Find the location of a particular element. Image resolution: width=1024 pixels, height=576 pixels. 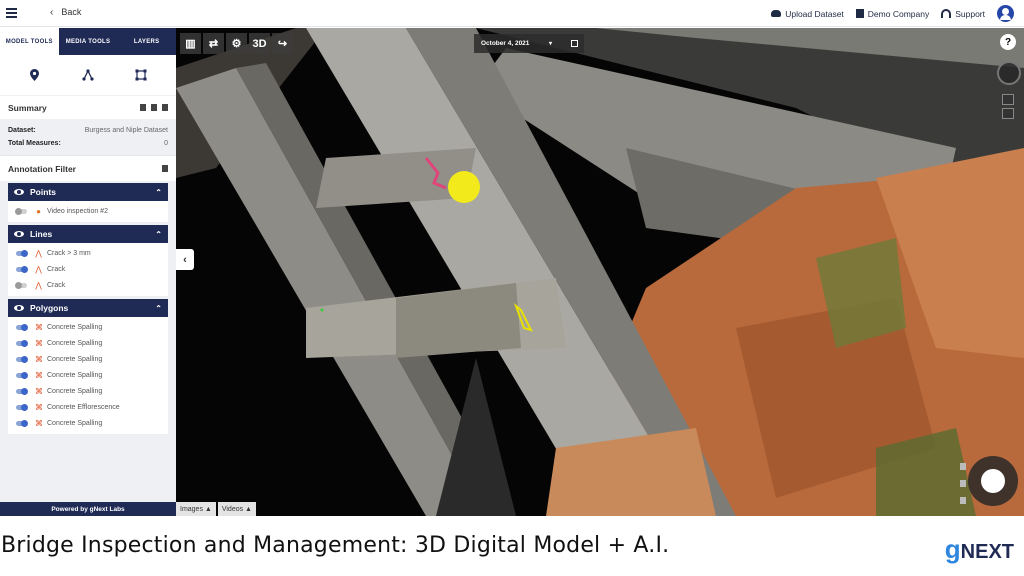

swap-button: ⇄ is located at coordinates (213, 43).